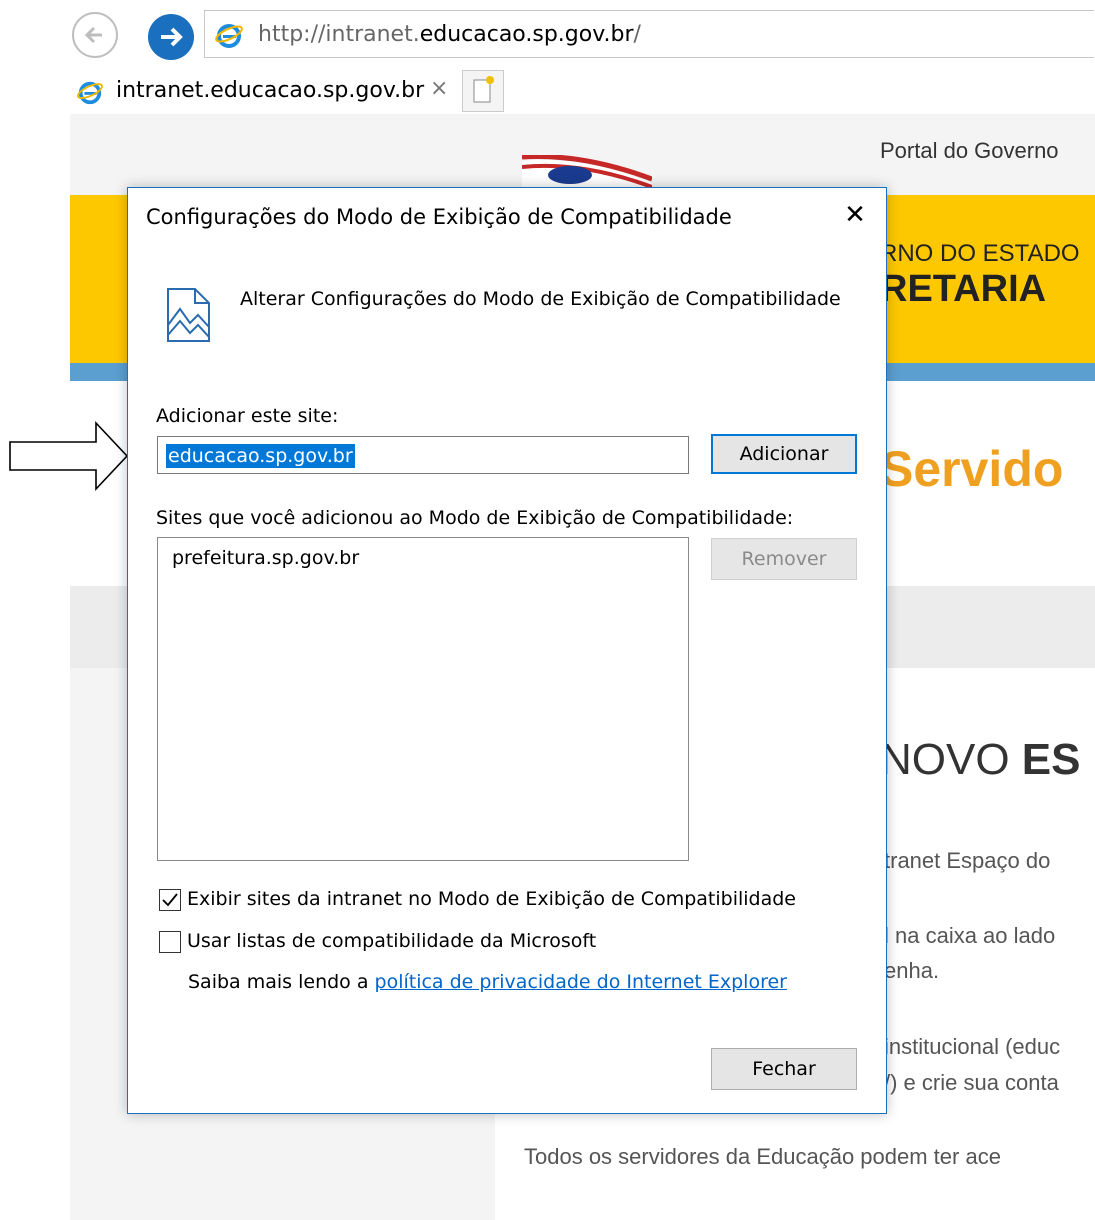  What do you see at coordinates (980, 759) in the screenshot?
I see `content-heading: NOVO ES` at bounding box center [980, 759].